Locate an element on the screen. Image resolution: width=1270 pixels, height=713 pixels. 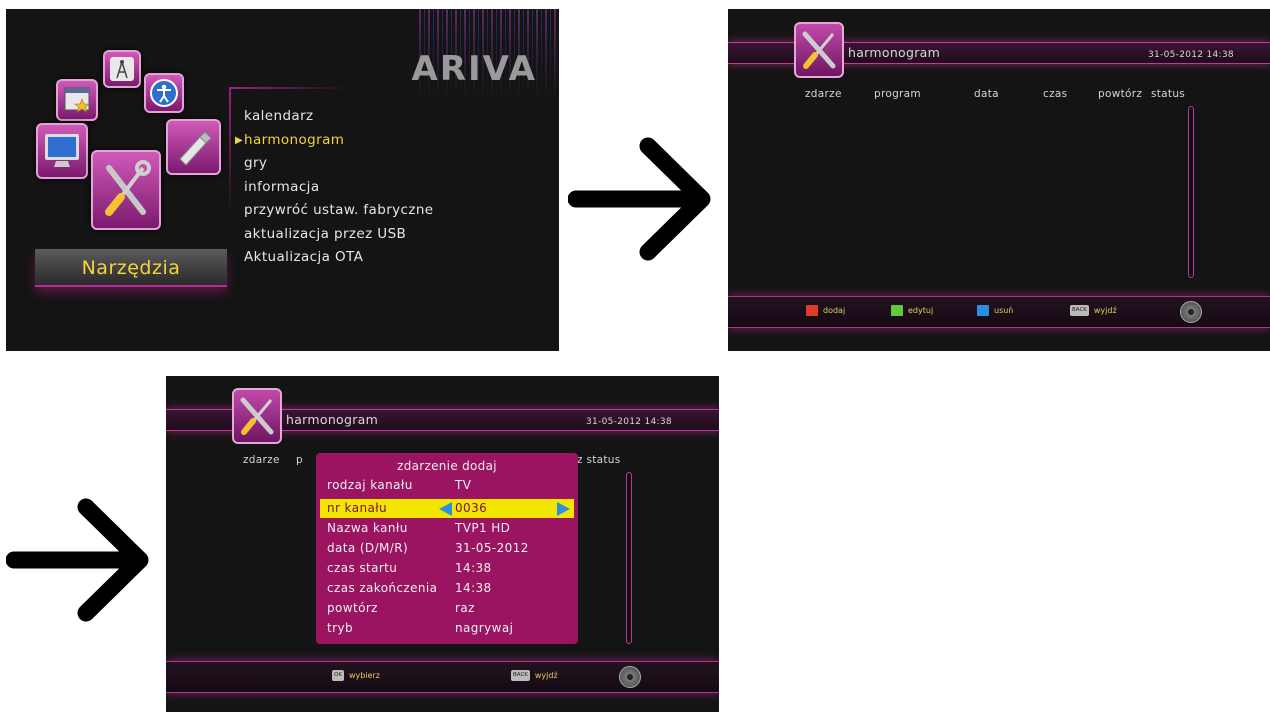
accessibility-icon is located at coordinates (164, 93).